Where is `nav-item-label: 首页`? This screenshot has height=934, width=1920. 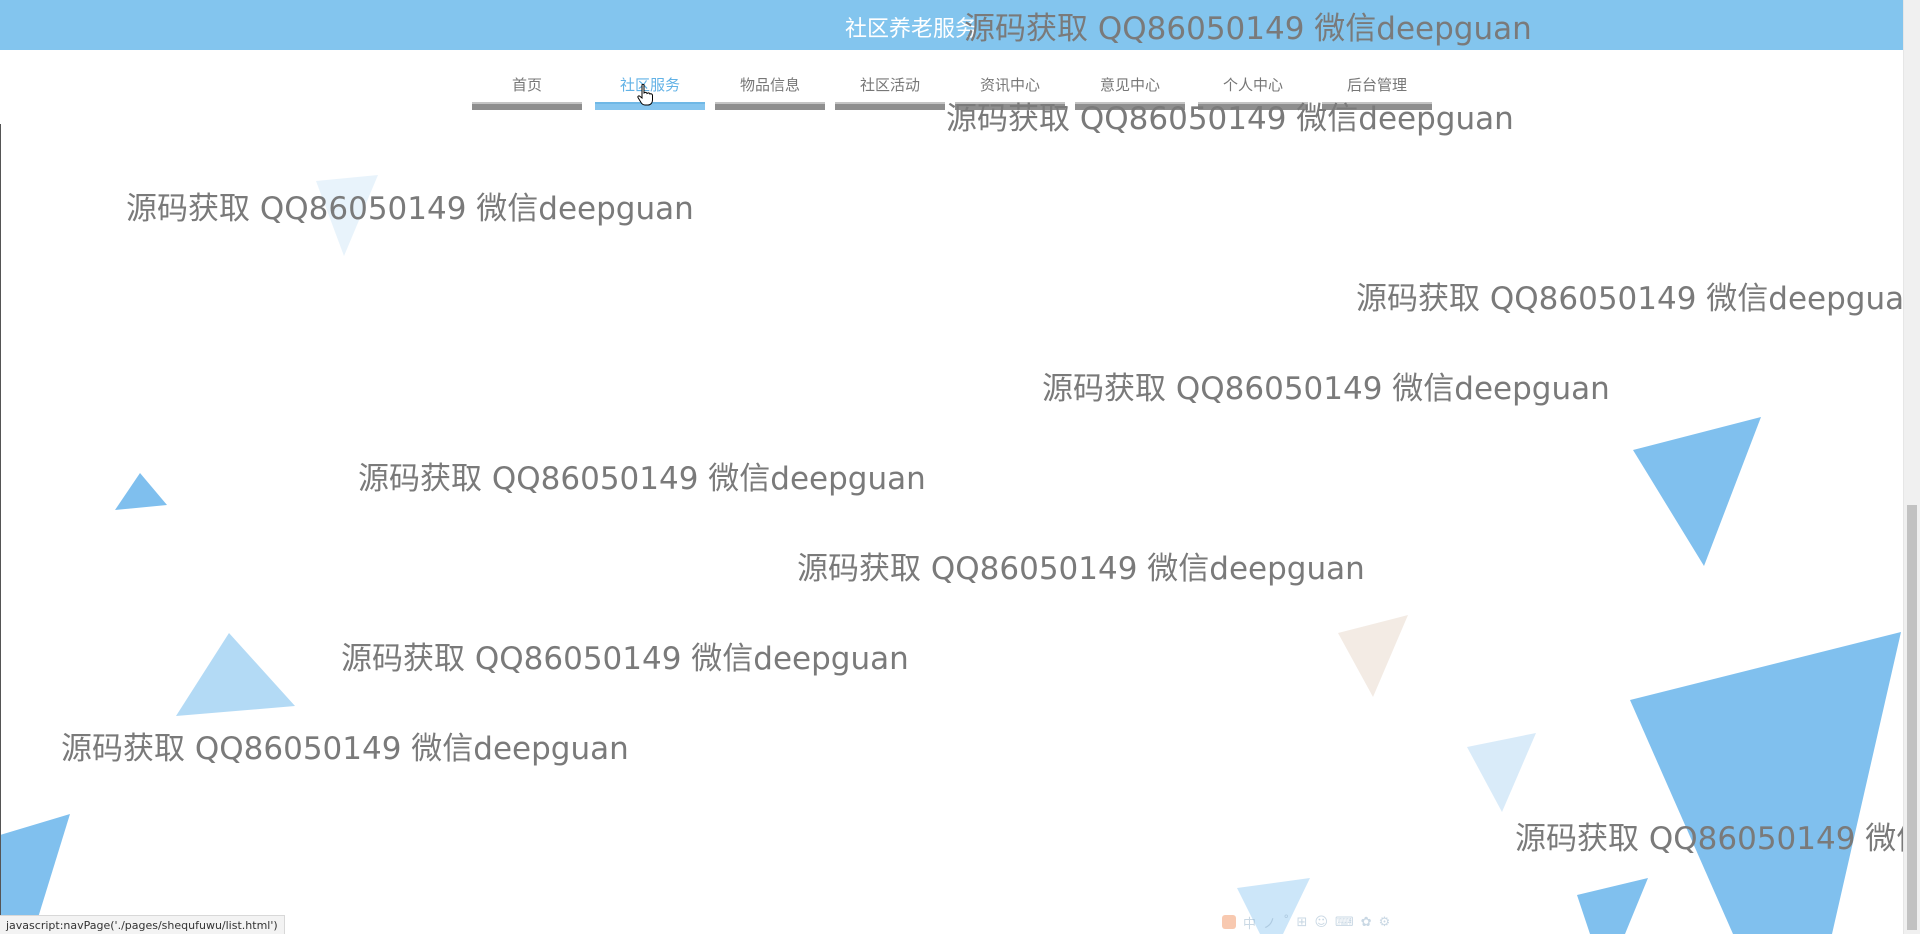
nav-item-label: 首页 is located at coordinates (526, 85).